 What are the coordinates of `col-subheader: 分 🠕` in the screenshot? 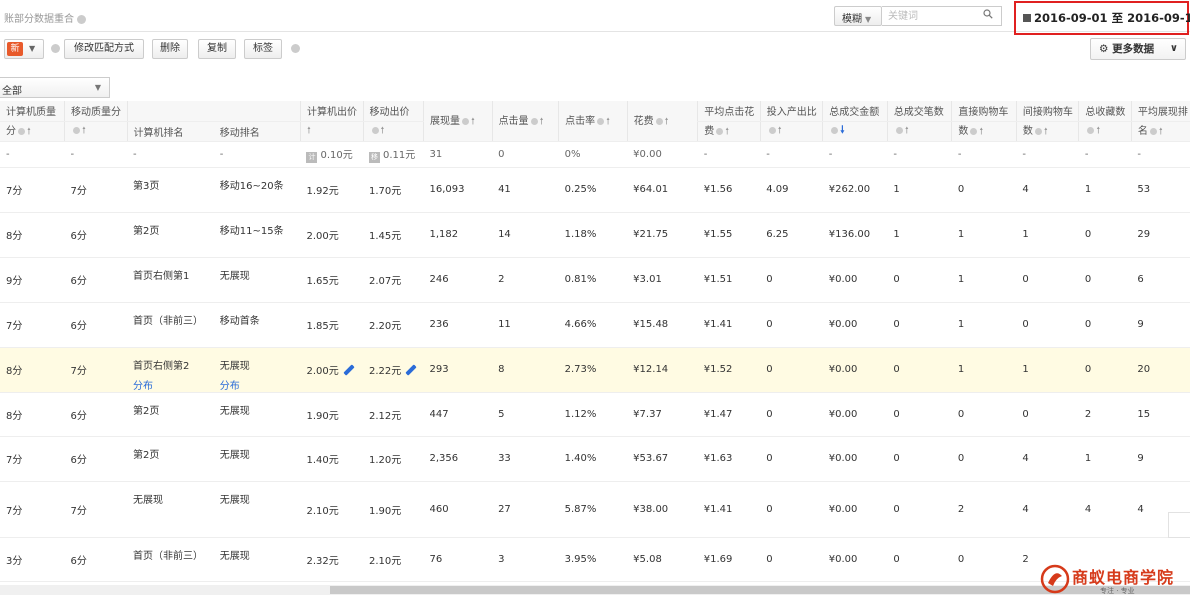 It's located at (32, 131).